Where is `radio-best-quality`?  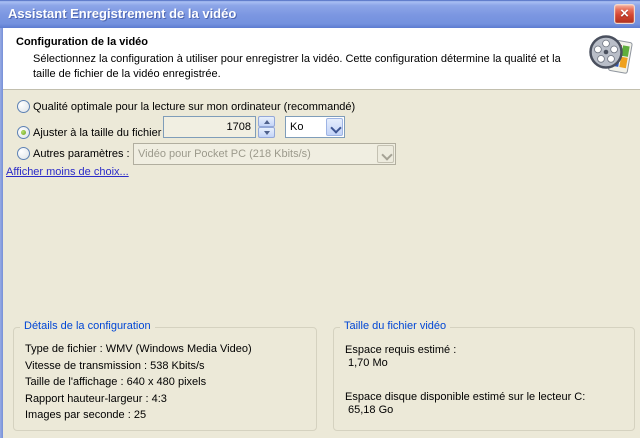
radio-best-quality is located at coordinates (23, 106).